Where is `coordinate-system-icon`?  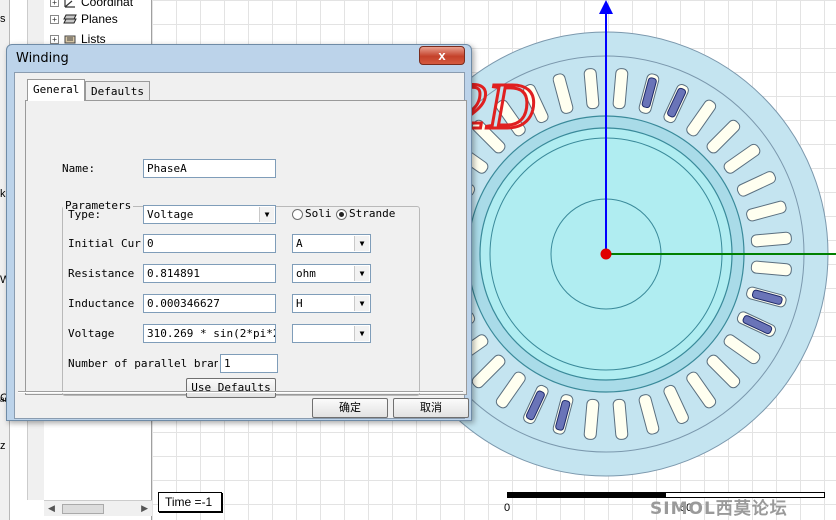
coordinate-system-icon is located at coordinates (69, 4).